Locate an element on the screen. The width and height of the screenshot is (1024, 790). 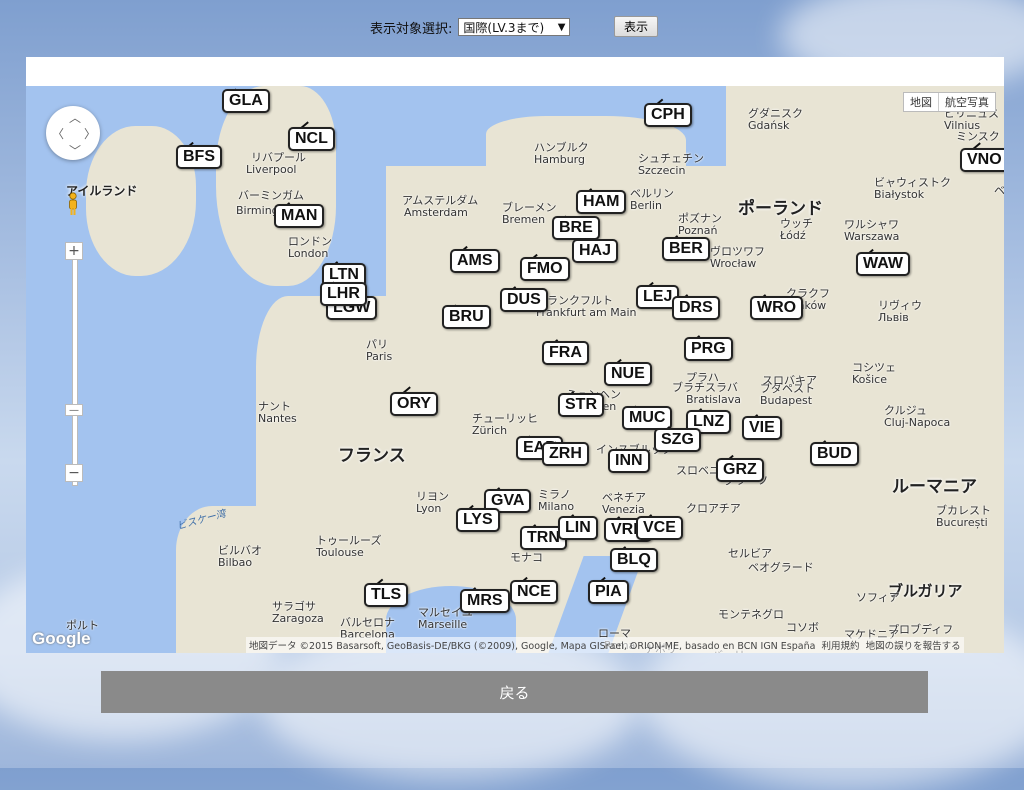
city-label: クロアチア is located at coordinates (713, 508).